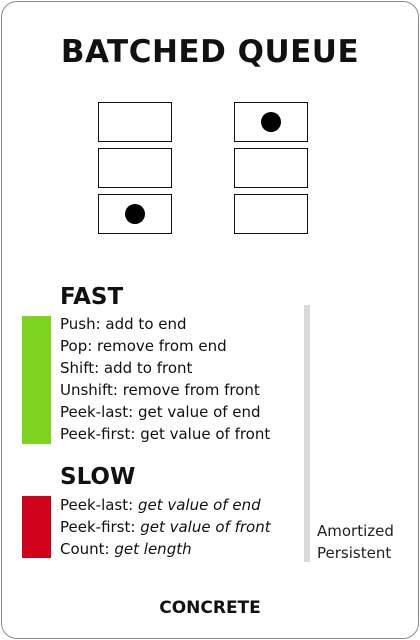 The height and width of the screenshot is (640, 420). What do you see at coordinates (123, 324) in the screenshot?
I see `fast-op-push: Push: add to end` at bounding box center [123, 324].